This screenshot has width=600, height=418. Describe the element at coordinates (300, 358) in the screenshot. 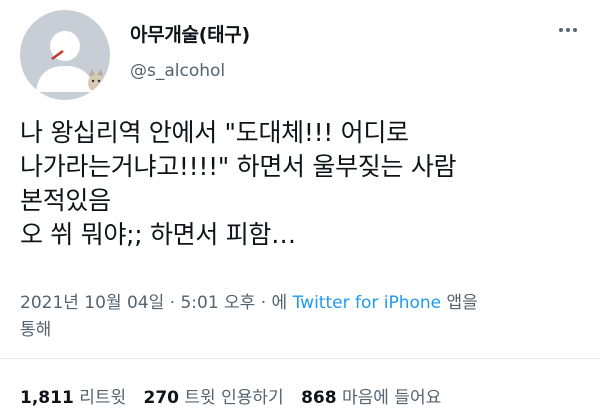

I see `divider` at that location.